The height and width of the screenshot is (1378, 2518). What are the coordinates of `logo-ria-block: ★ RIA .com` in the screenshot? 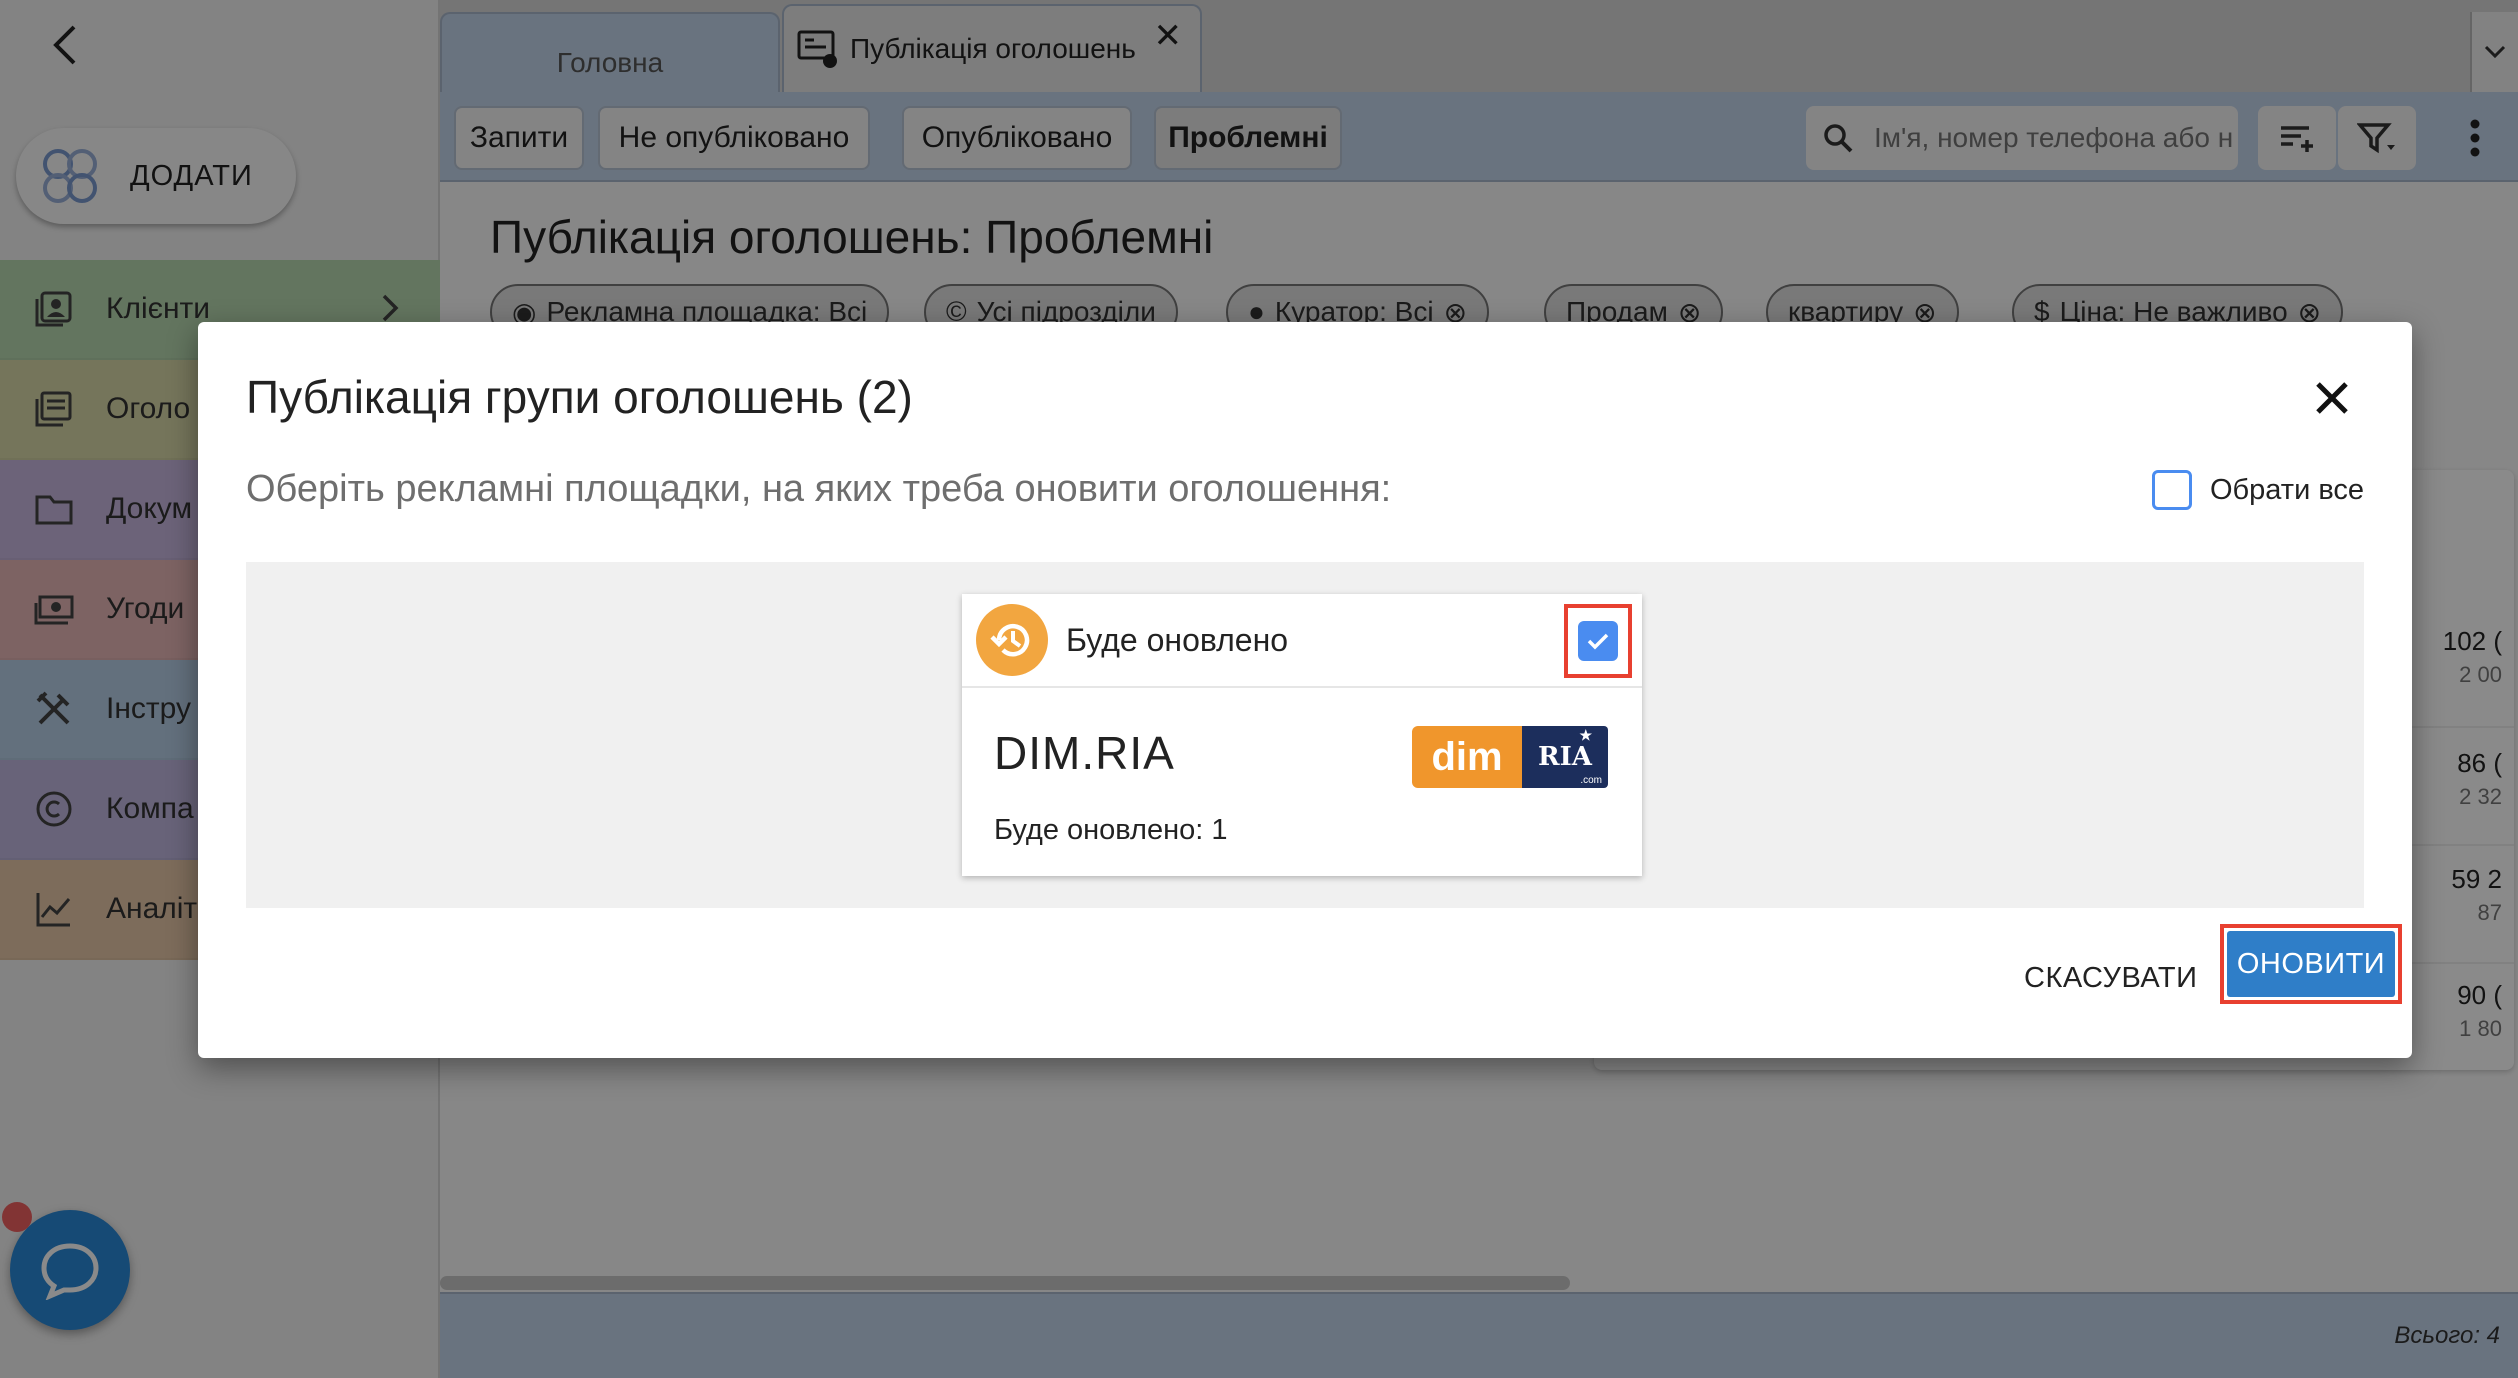 It's located at (1565, 757).